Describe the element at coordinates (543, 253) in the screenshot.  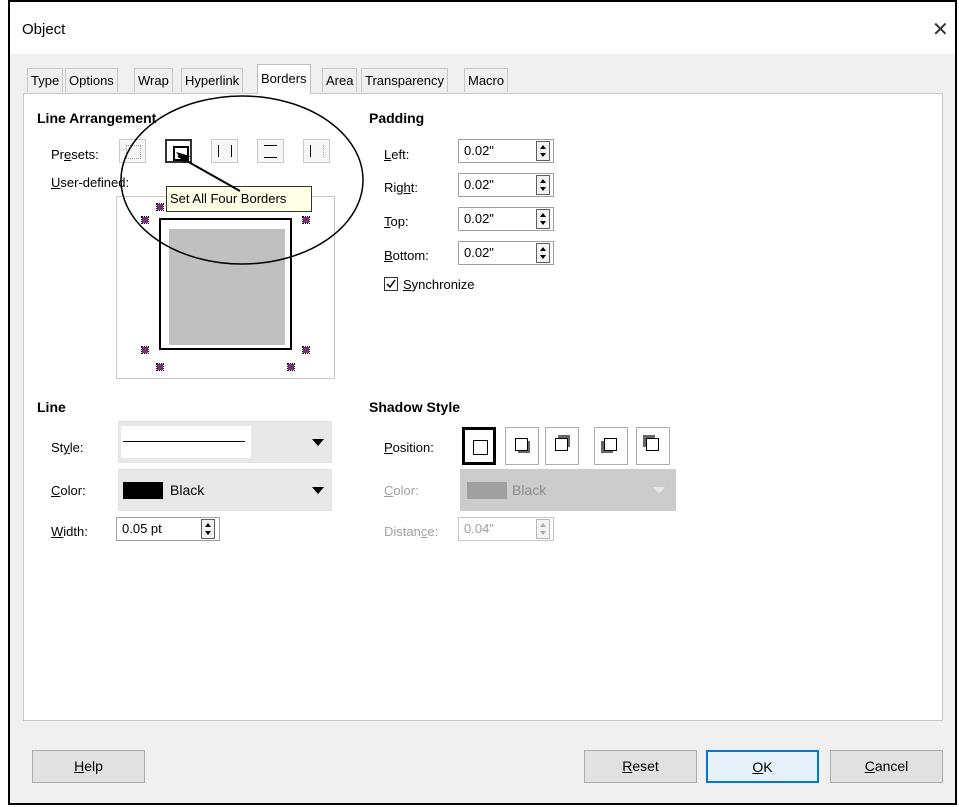
I see `padding-bottom-spinner` at that location.